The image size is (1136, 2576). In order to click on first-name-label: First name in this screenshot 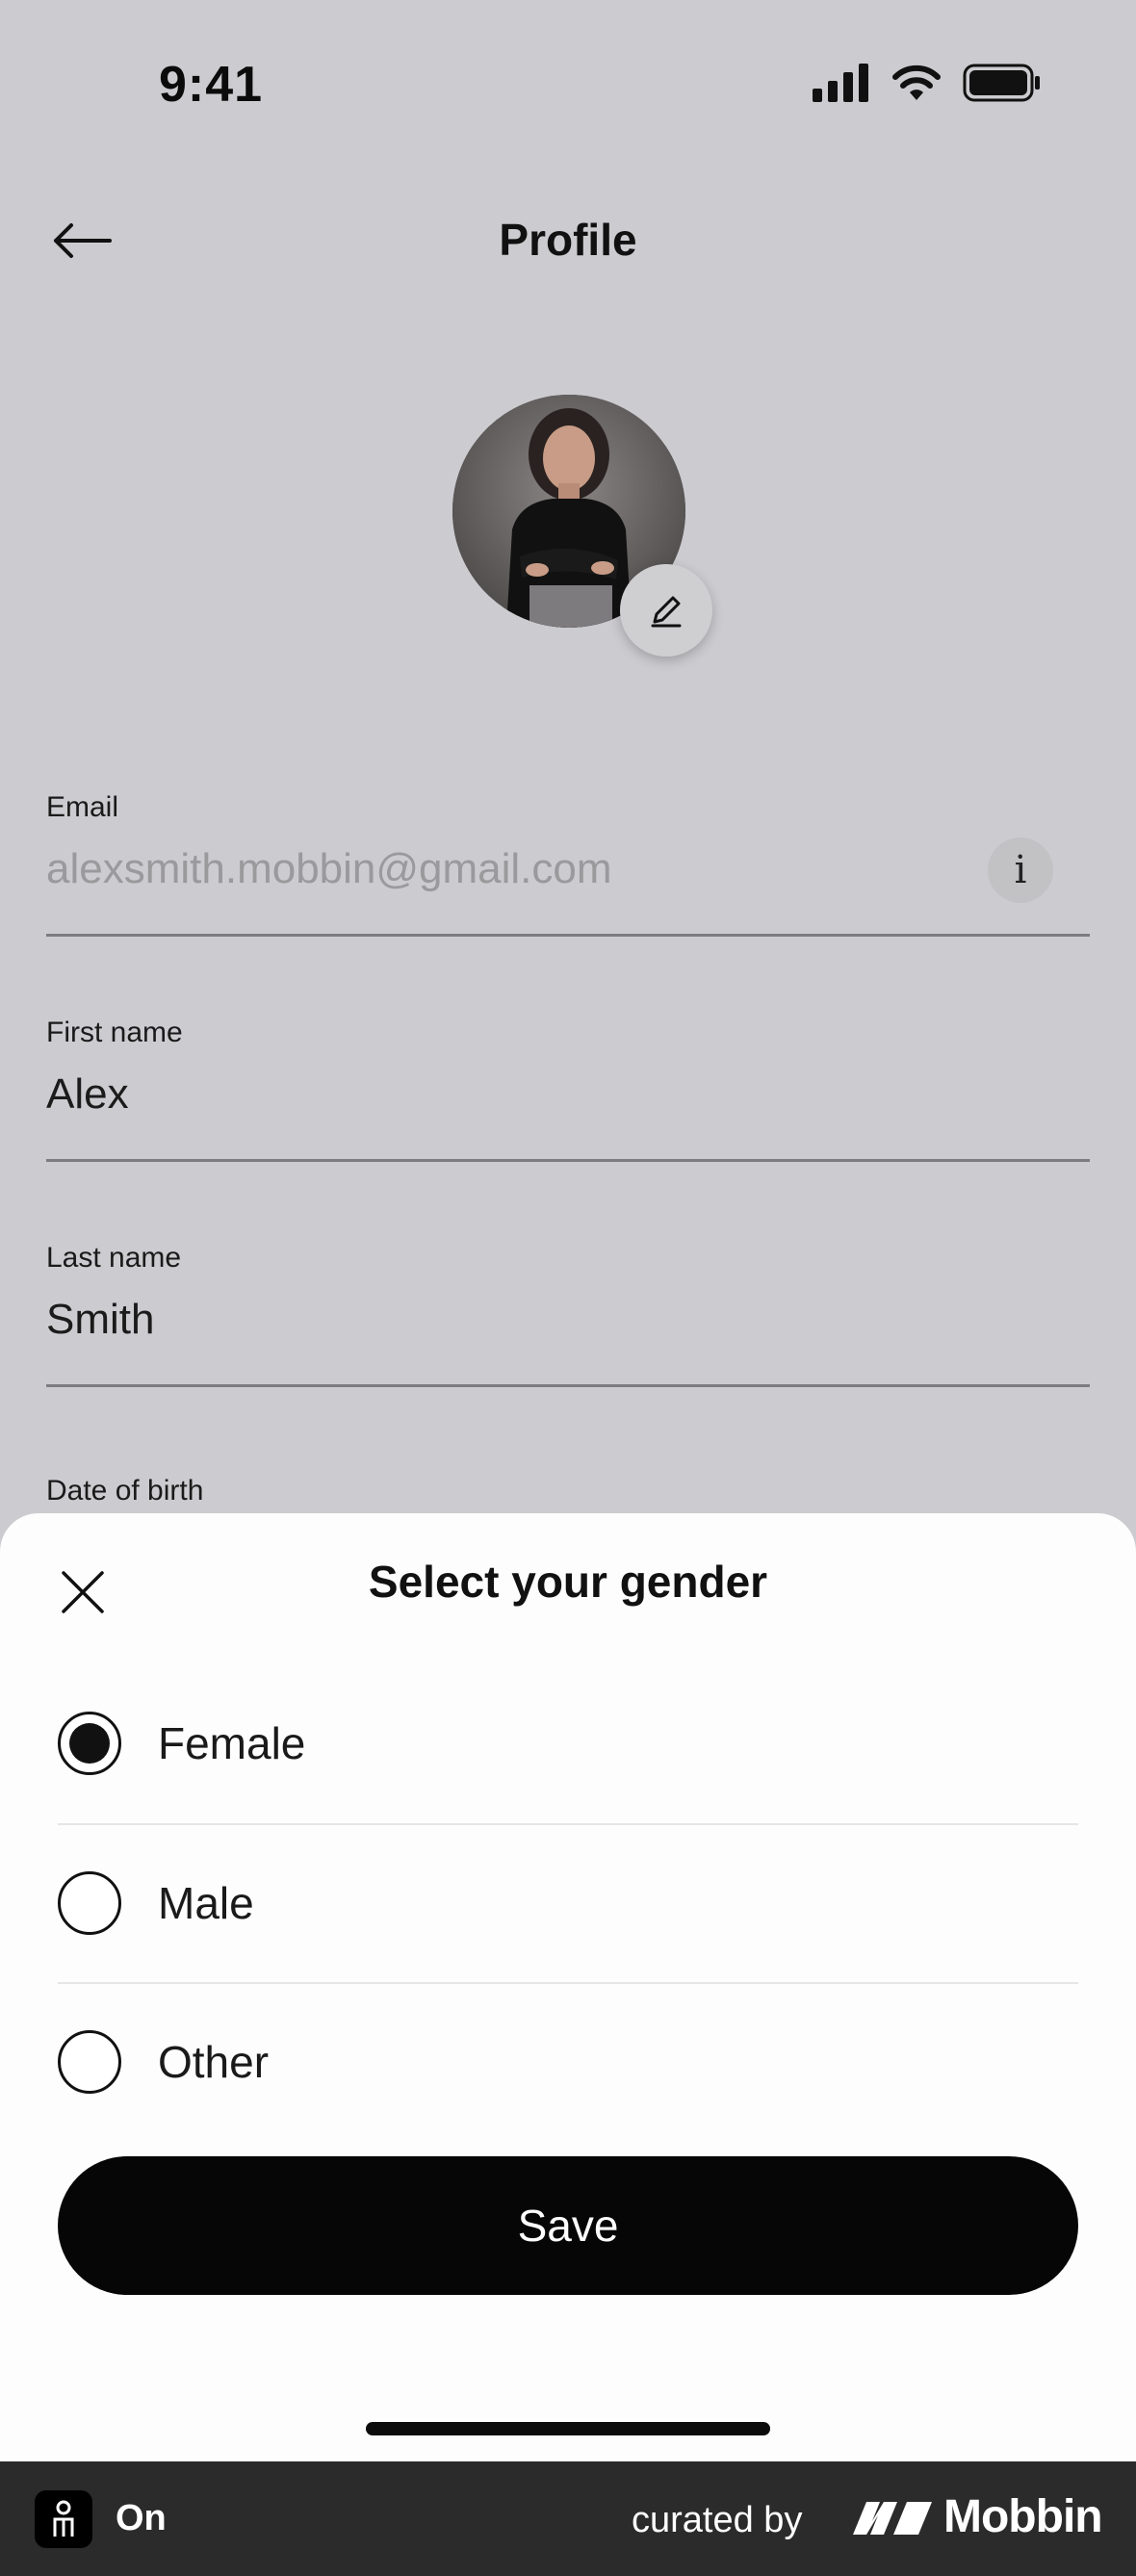, I will do `click(115, 1032)`.